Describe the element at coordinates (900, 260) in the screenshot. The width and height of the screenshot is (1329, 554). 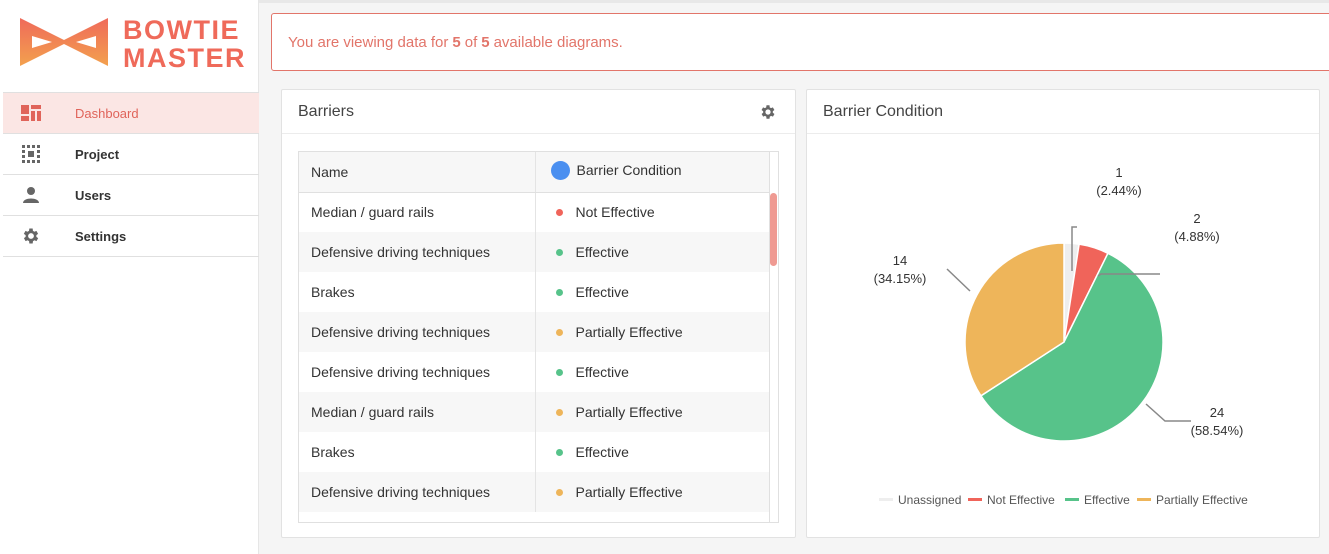
I see `pie-value-label: 14` at that location.